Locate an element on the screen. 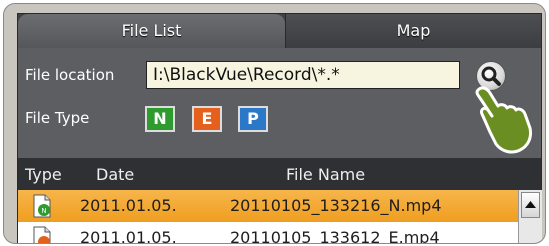 The image size is (549, 246). pointing-hand-icon is located at coordinates (503, 120).